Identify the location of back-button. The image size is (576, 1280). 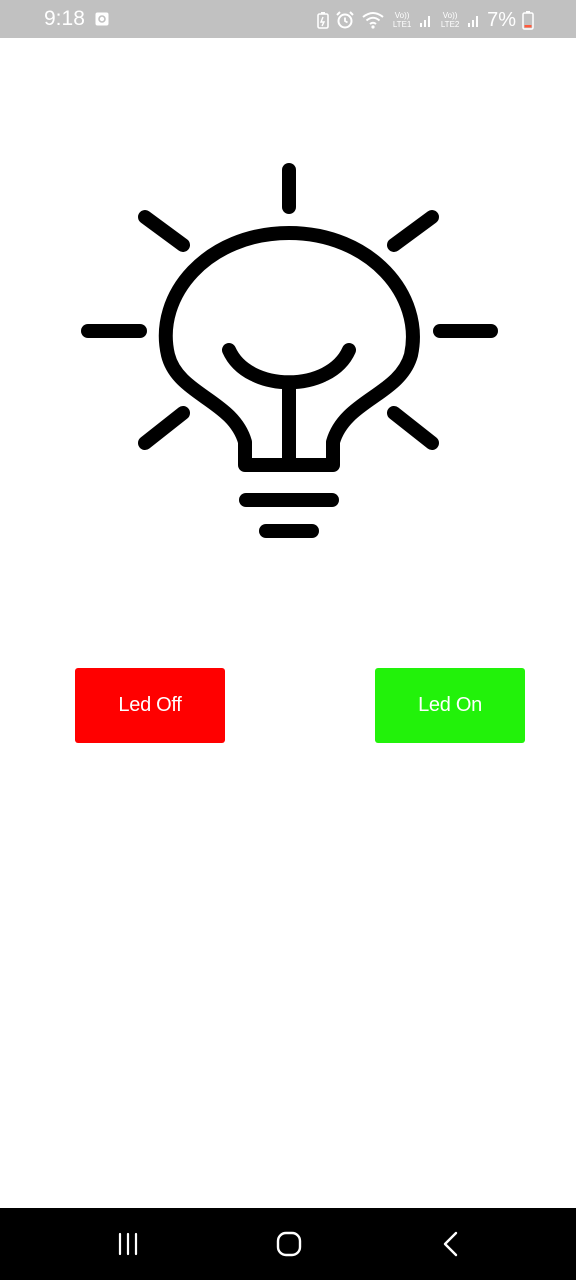
(451, 1244).